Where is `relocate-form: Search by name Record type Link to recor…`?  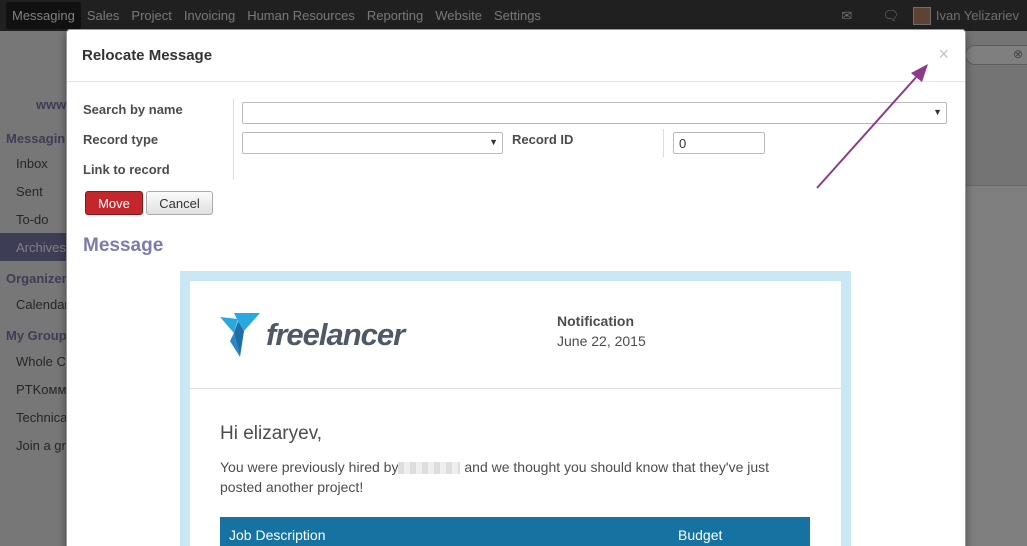 relocate-form: Search by name Record type Link to recor… is located at coordinates (518, 139).